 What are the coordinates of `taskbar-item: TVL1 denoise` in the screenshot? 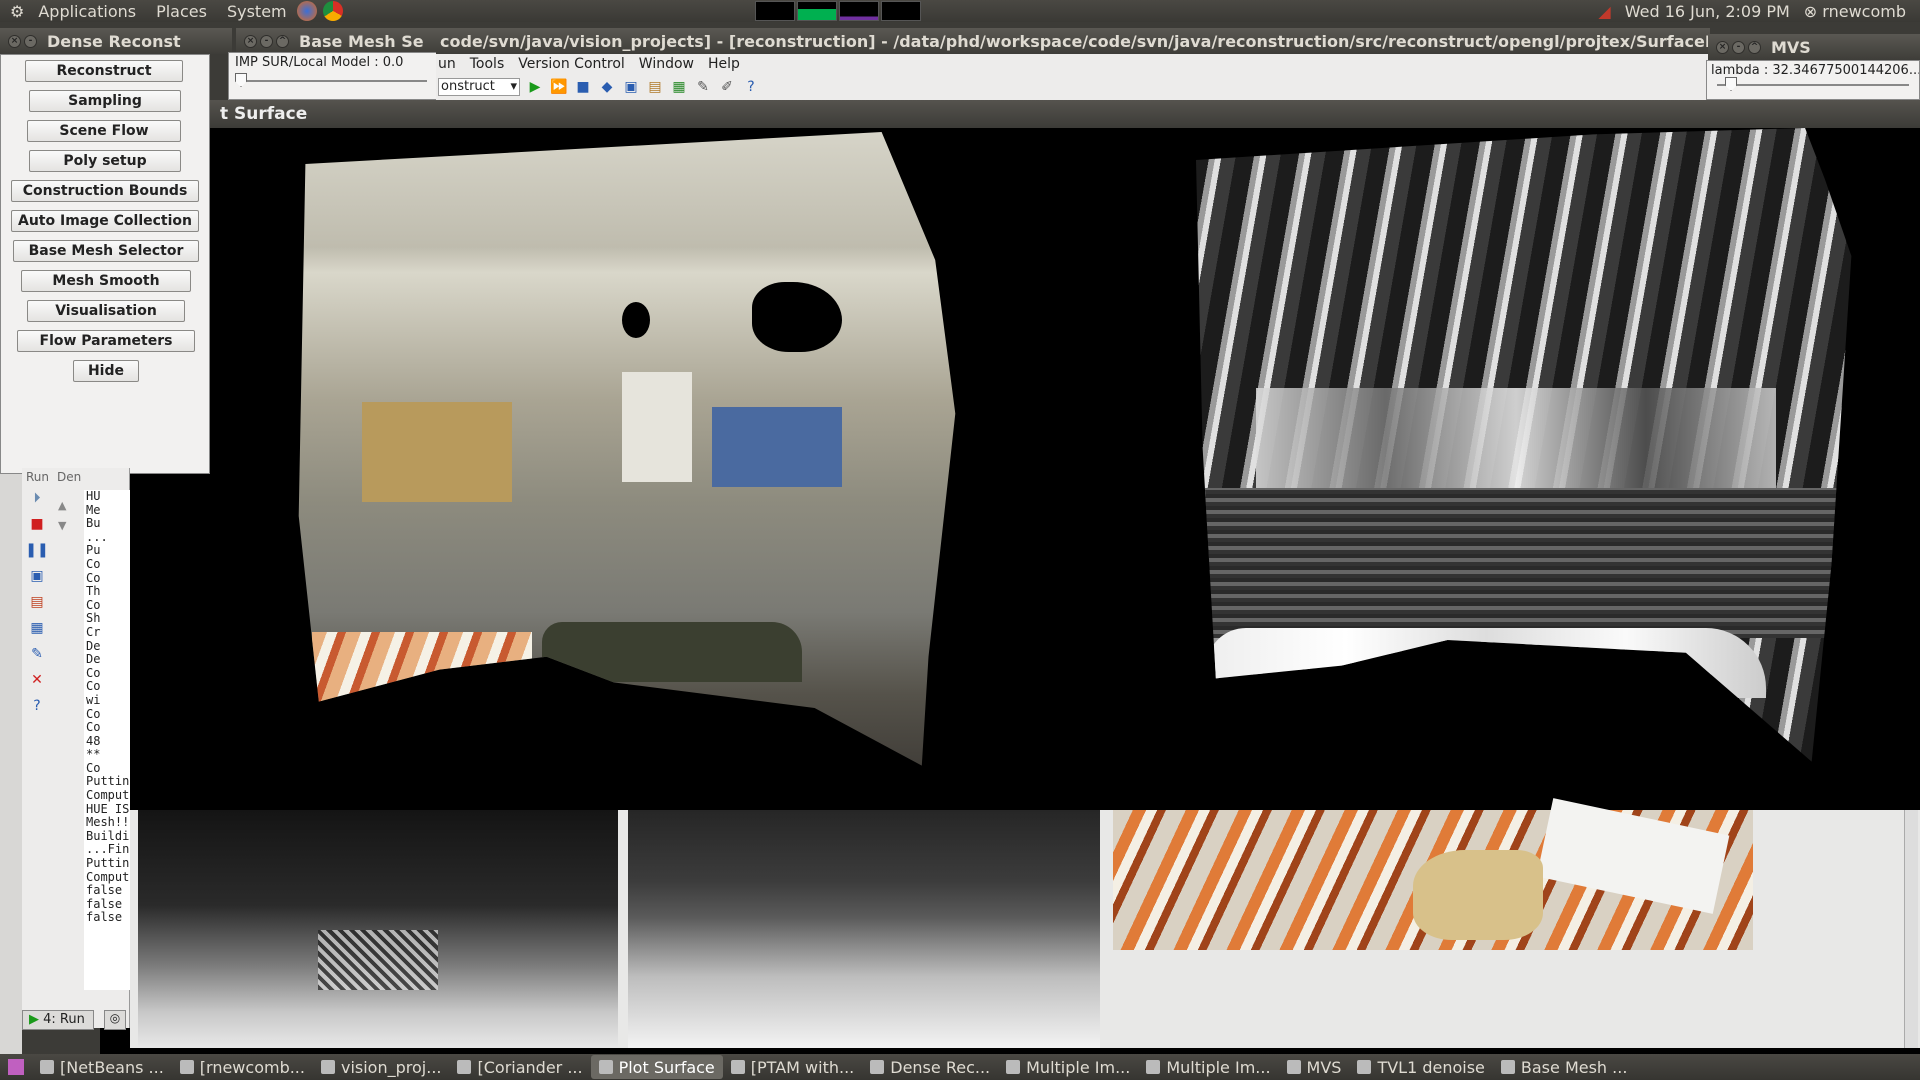 It's located at (1420, 1067).